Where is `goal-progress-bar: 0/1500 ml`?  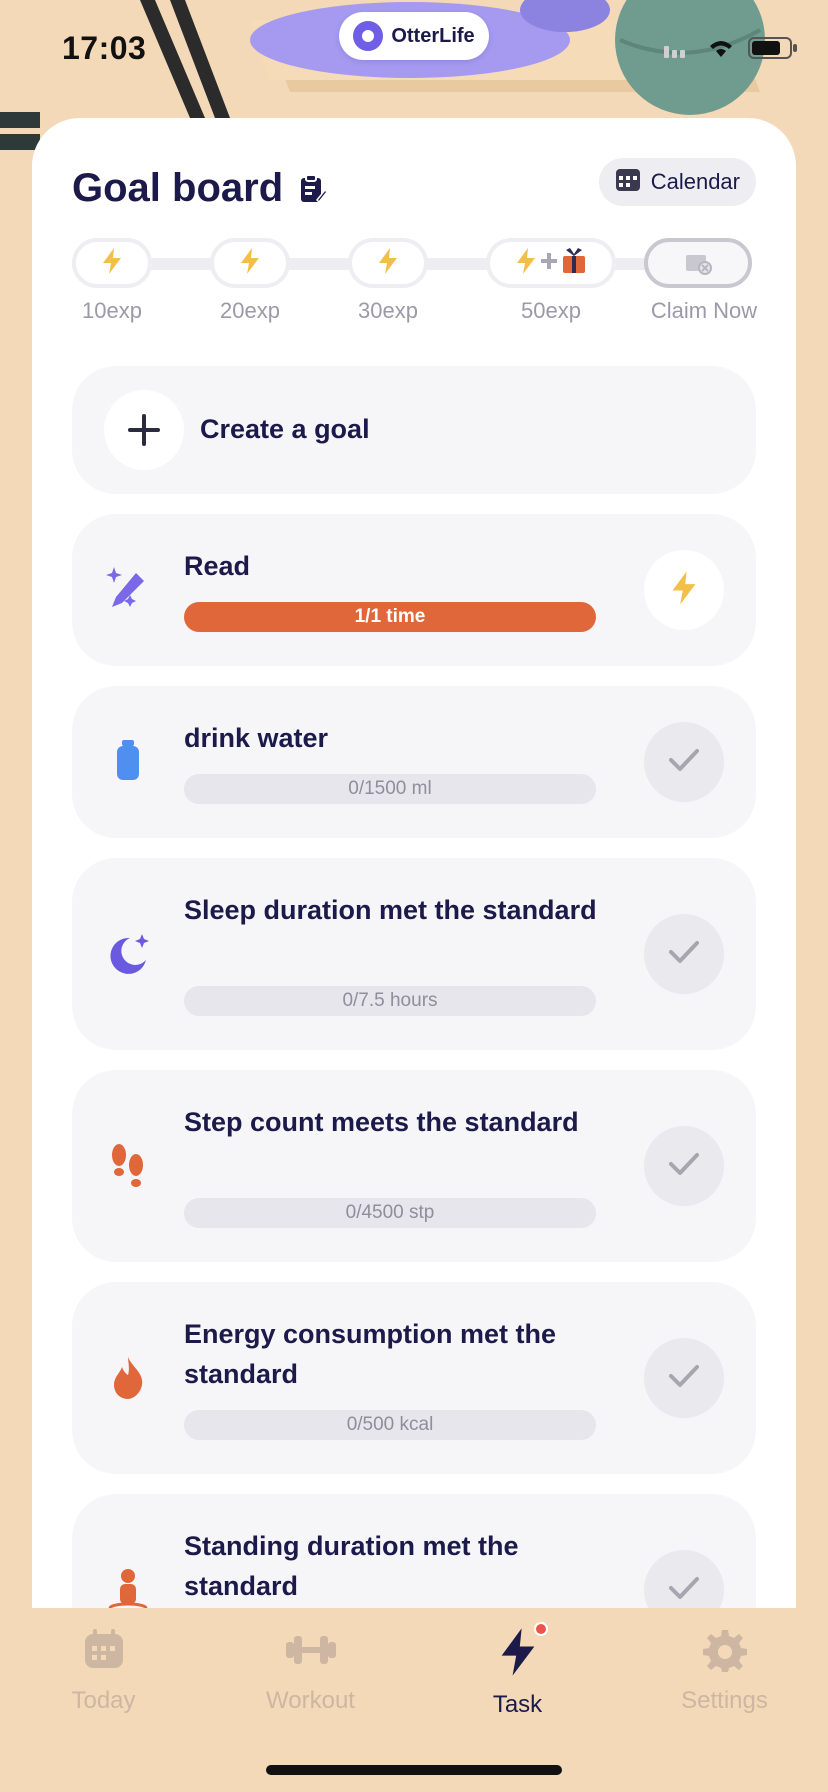
goal-progress-bar: 0/1500 ml is located at coordinates (390, 789).